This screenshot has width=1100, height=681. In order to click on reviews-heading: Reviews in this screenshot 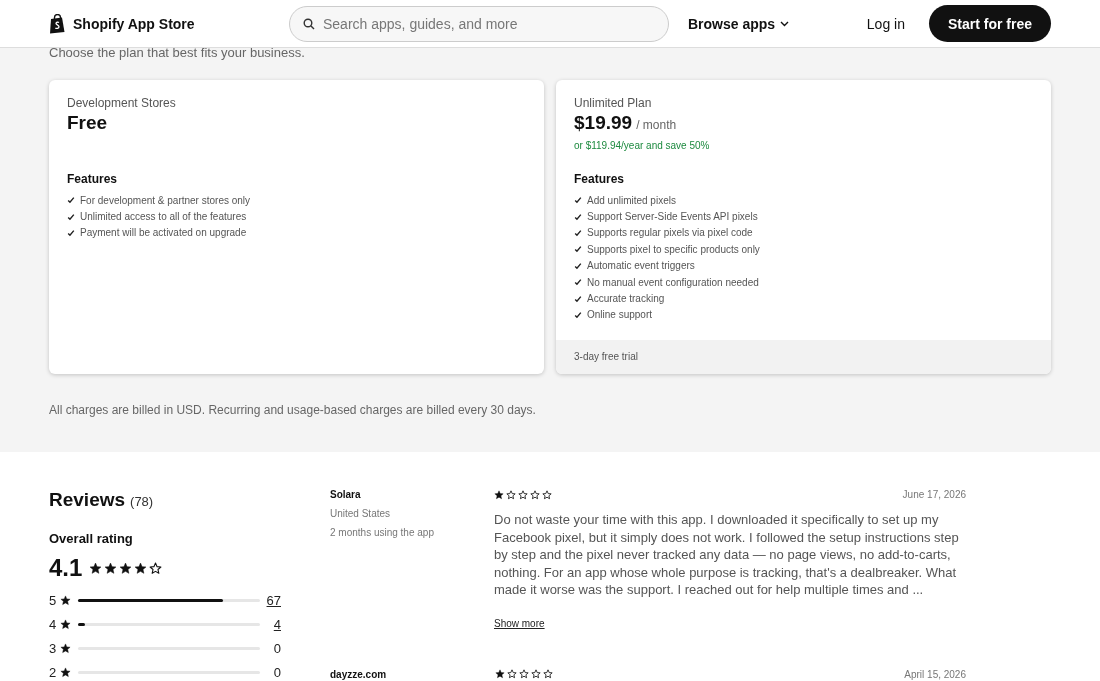, I will do `click(87, 500)`.